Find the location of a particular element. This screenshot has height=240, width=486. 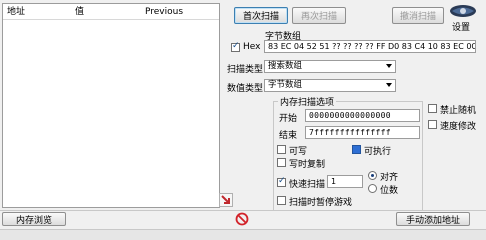

value-type-select: 字节数组 is located at coordinates (330, 85).